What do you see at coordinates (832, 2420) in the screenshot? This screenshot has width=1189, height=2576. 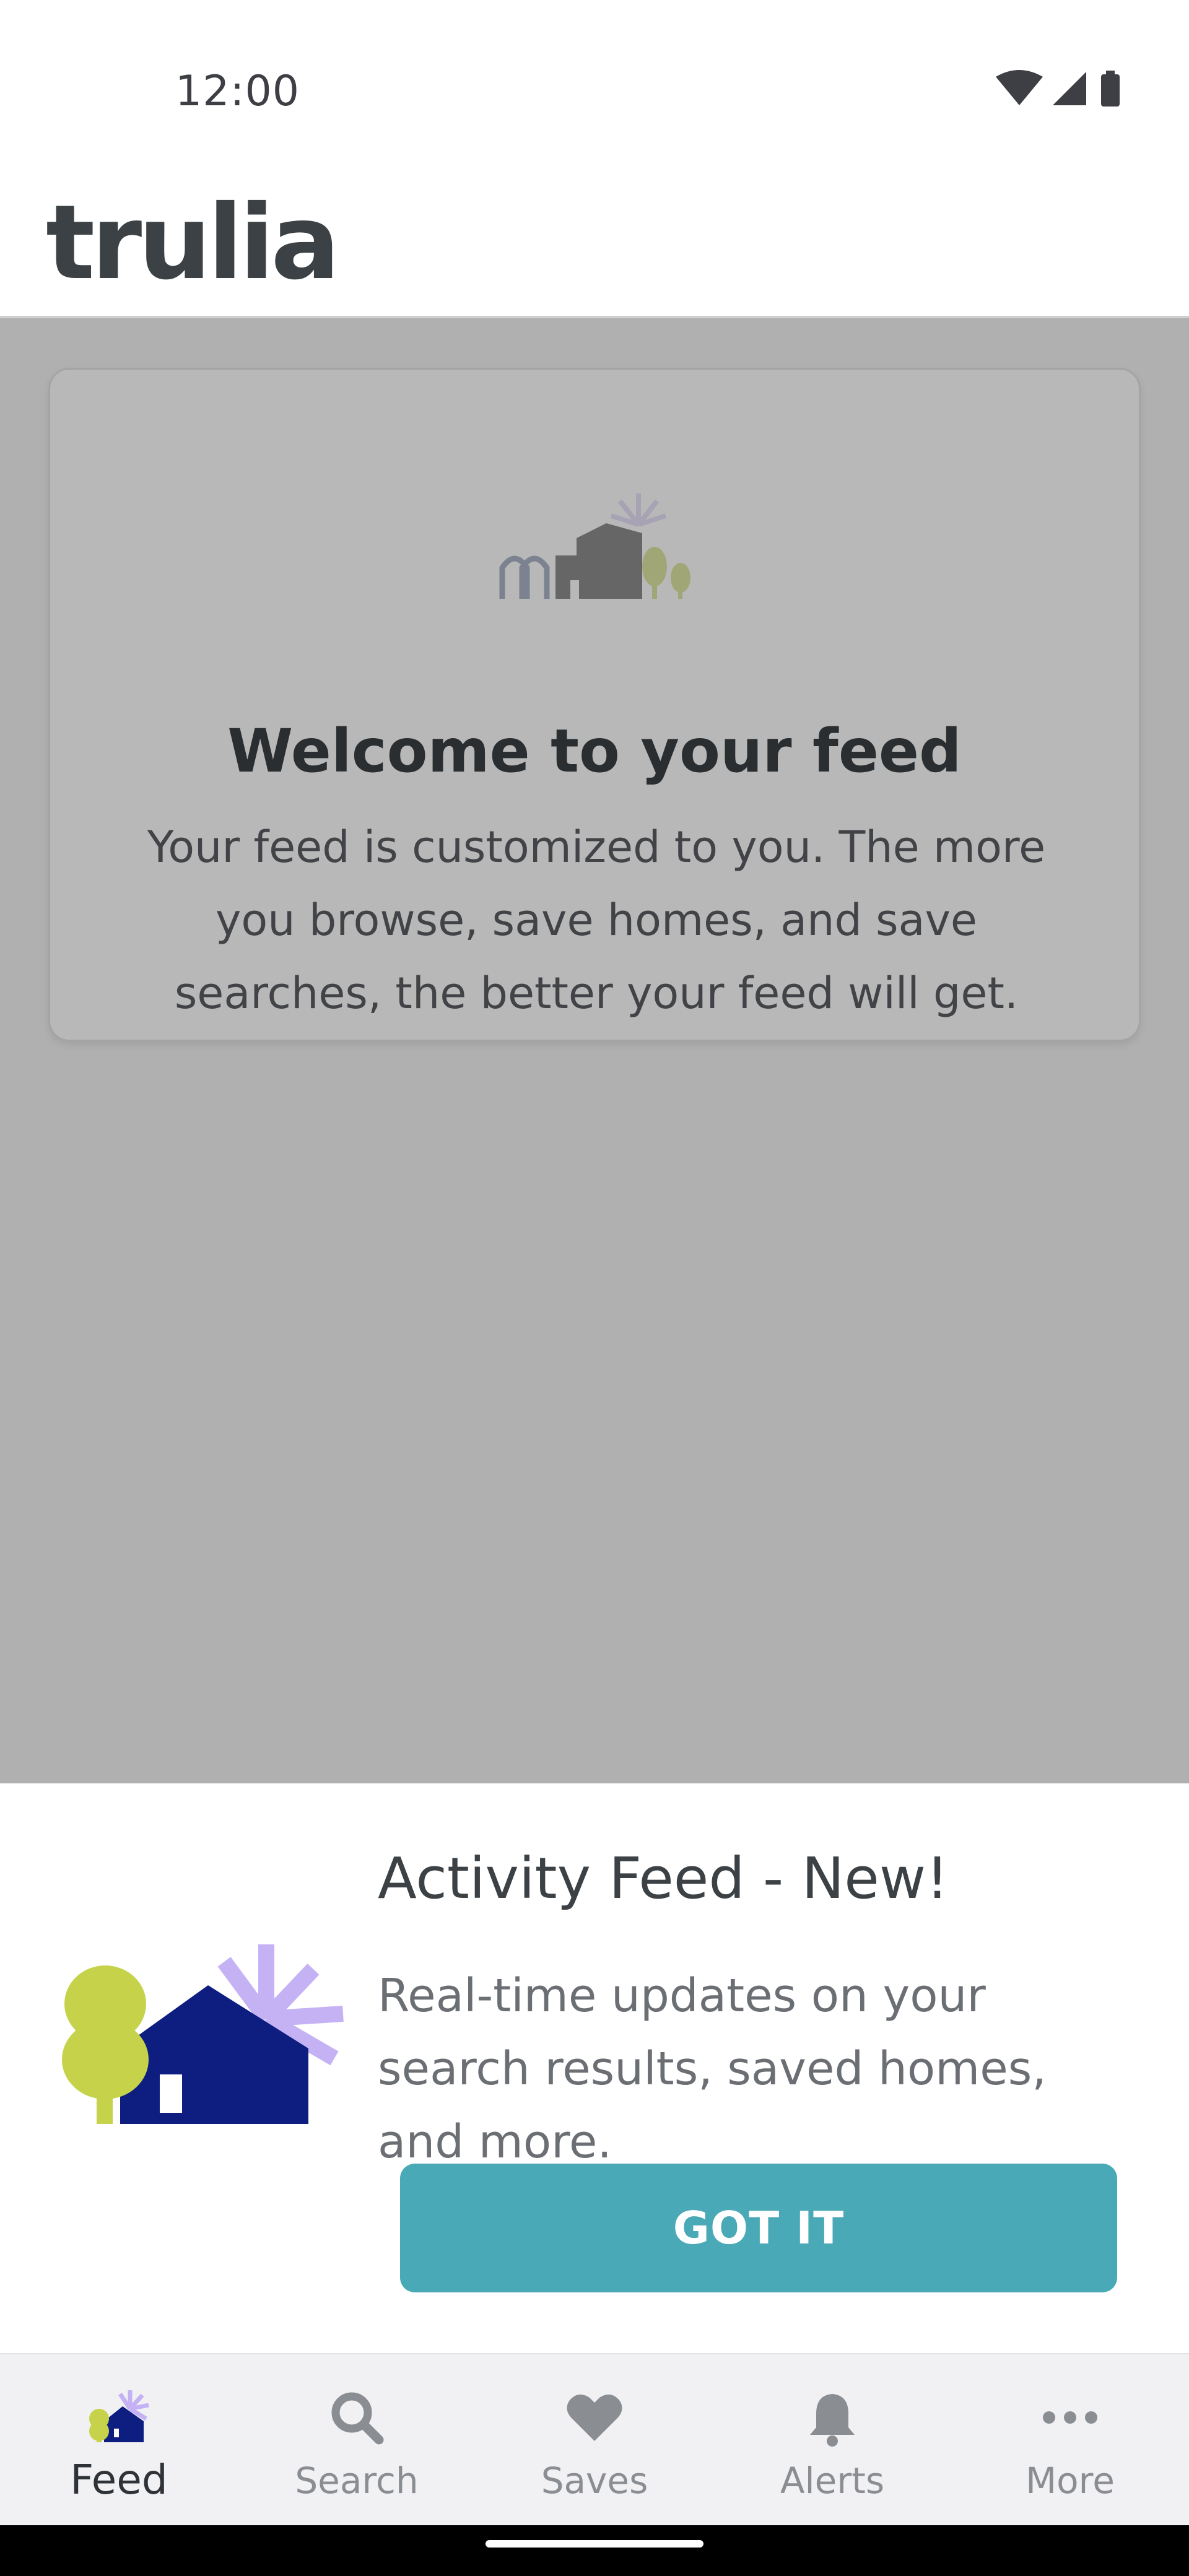 I see `bell-icon` at bounding box center [832, 2420].